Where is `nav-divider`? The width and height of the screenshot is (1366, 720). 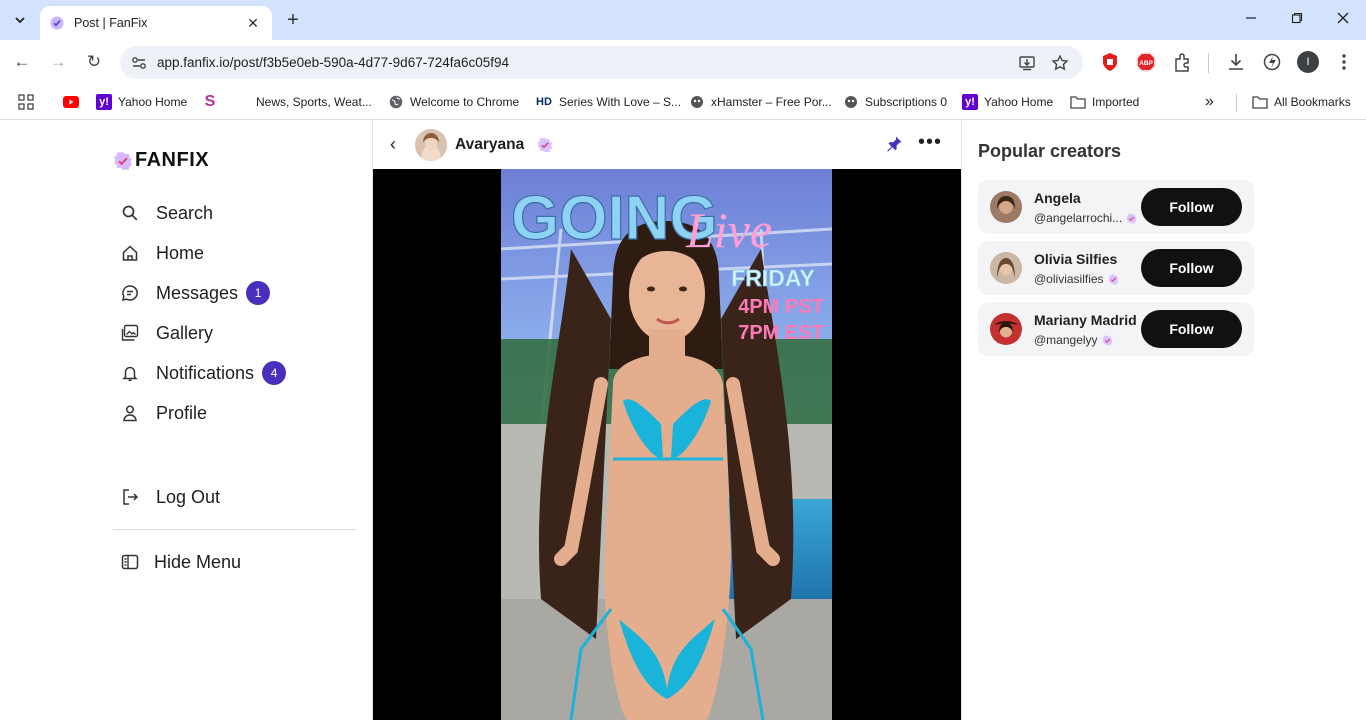
nav-divider is located at coordinates (234, 529).